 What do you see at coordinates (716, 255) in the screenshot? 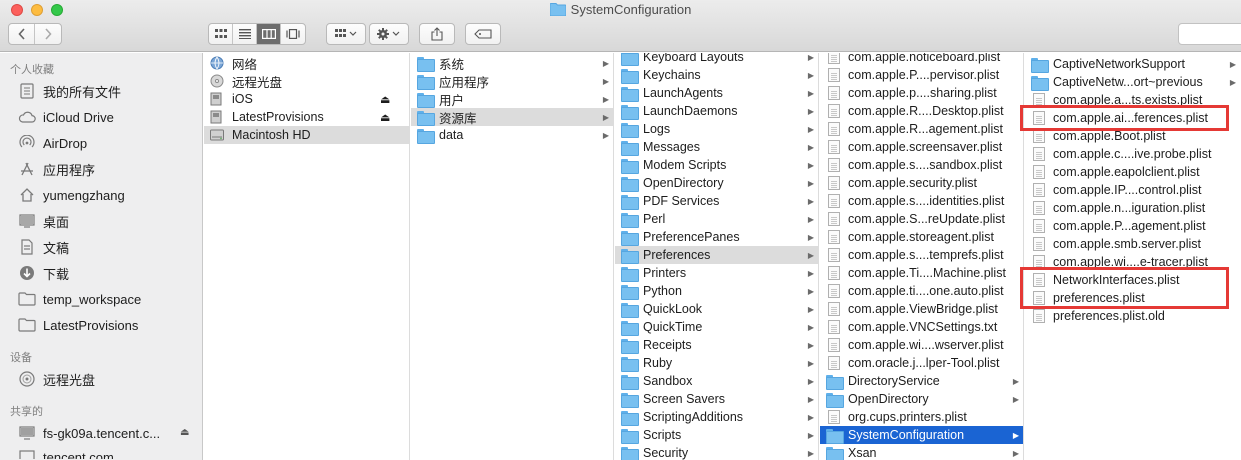
I see `list-item-selected: Preferences ▶` at bounding box center [716, 255].